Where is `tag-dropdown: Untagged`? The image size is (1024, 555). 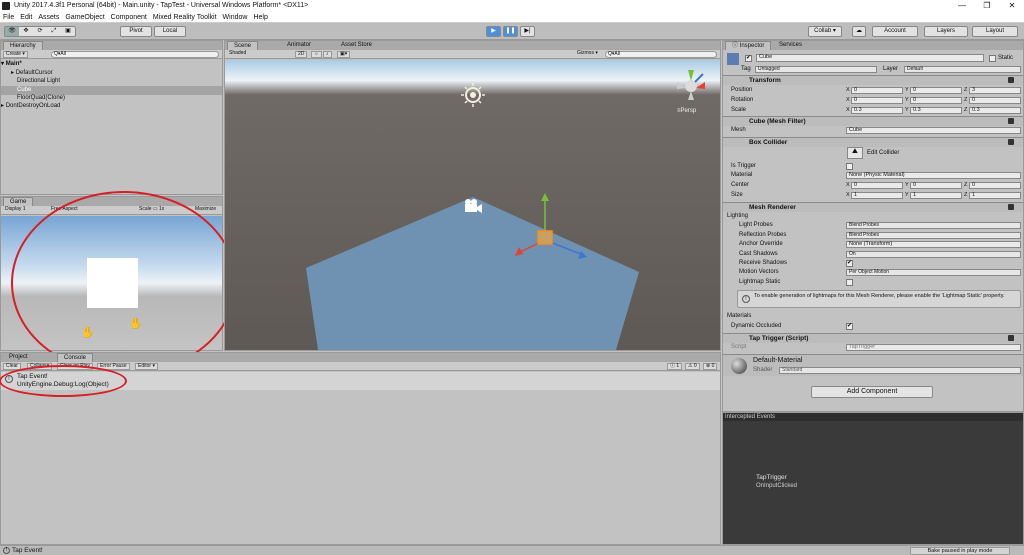
tag-dropdown: Untagged is located at coordinates (816, 69).